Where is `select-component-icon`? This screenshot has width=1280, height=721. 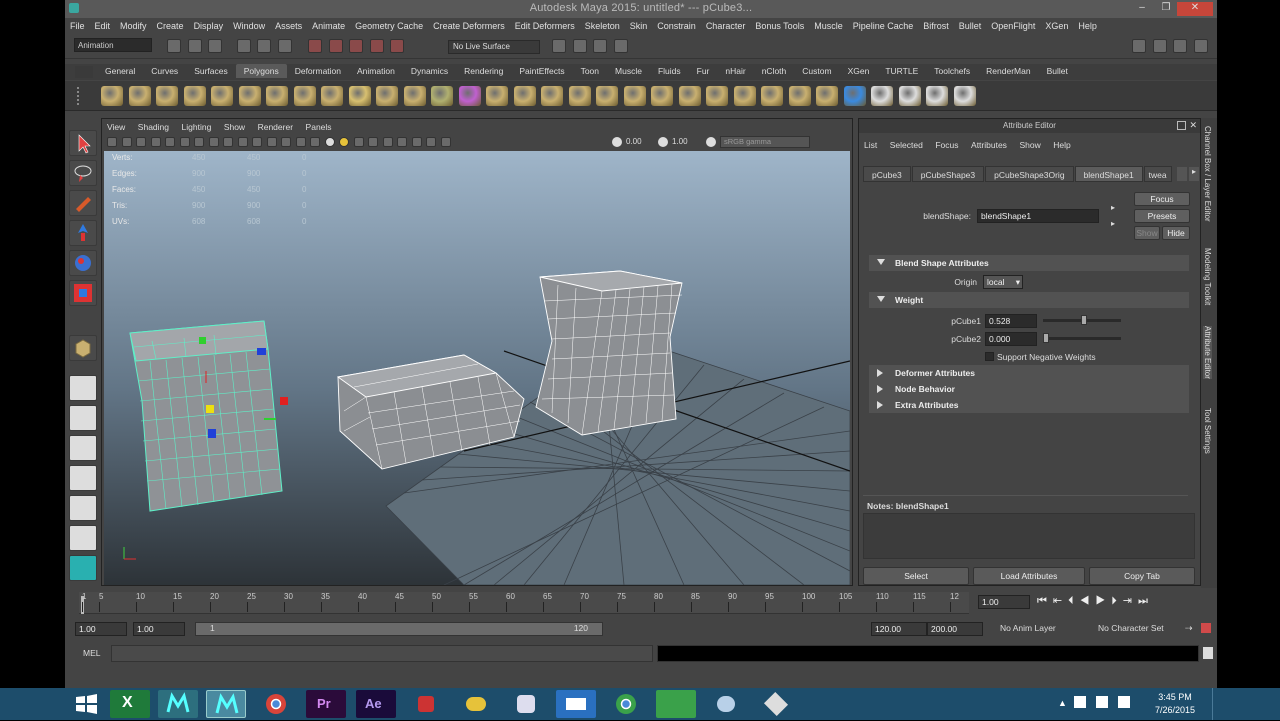 select-component-icon is located at coordinates (284, 46).